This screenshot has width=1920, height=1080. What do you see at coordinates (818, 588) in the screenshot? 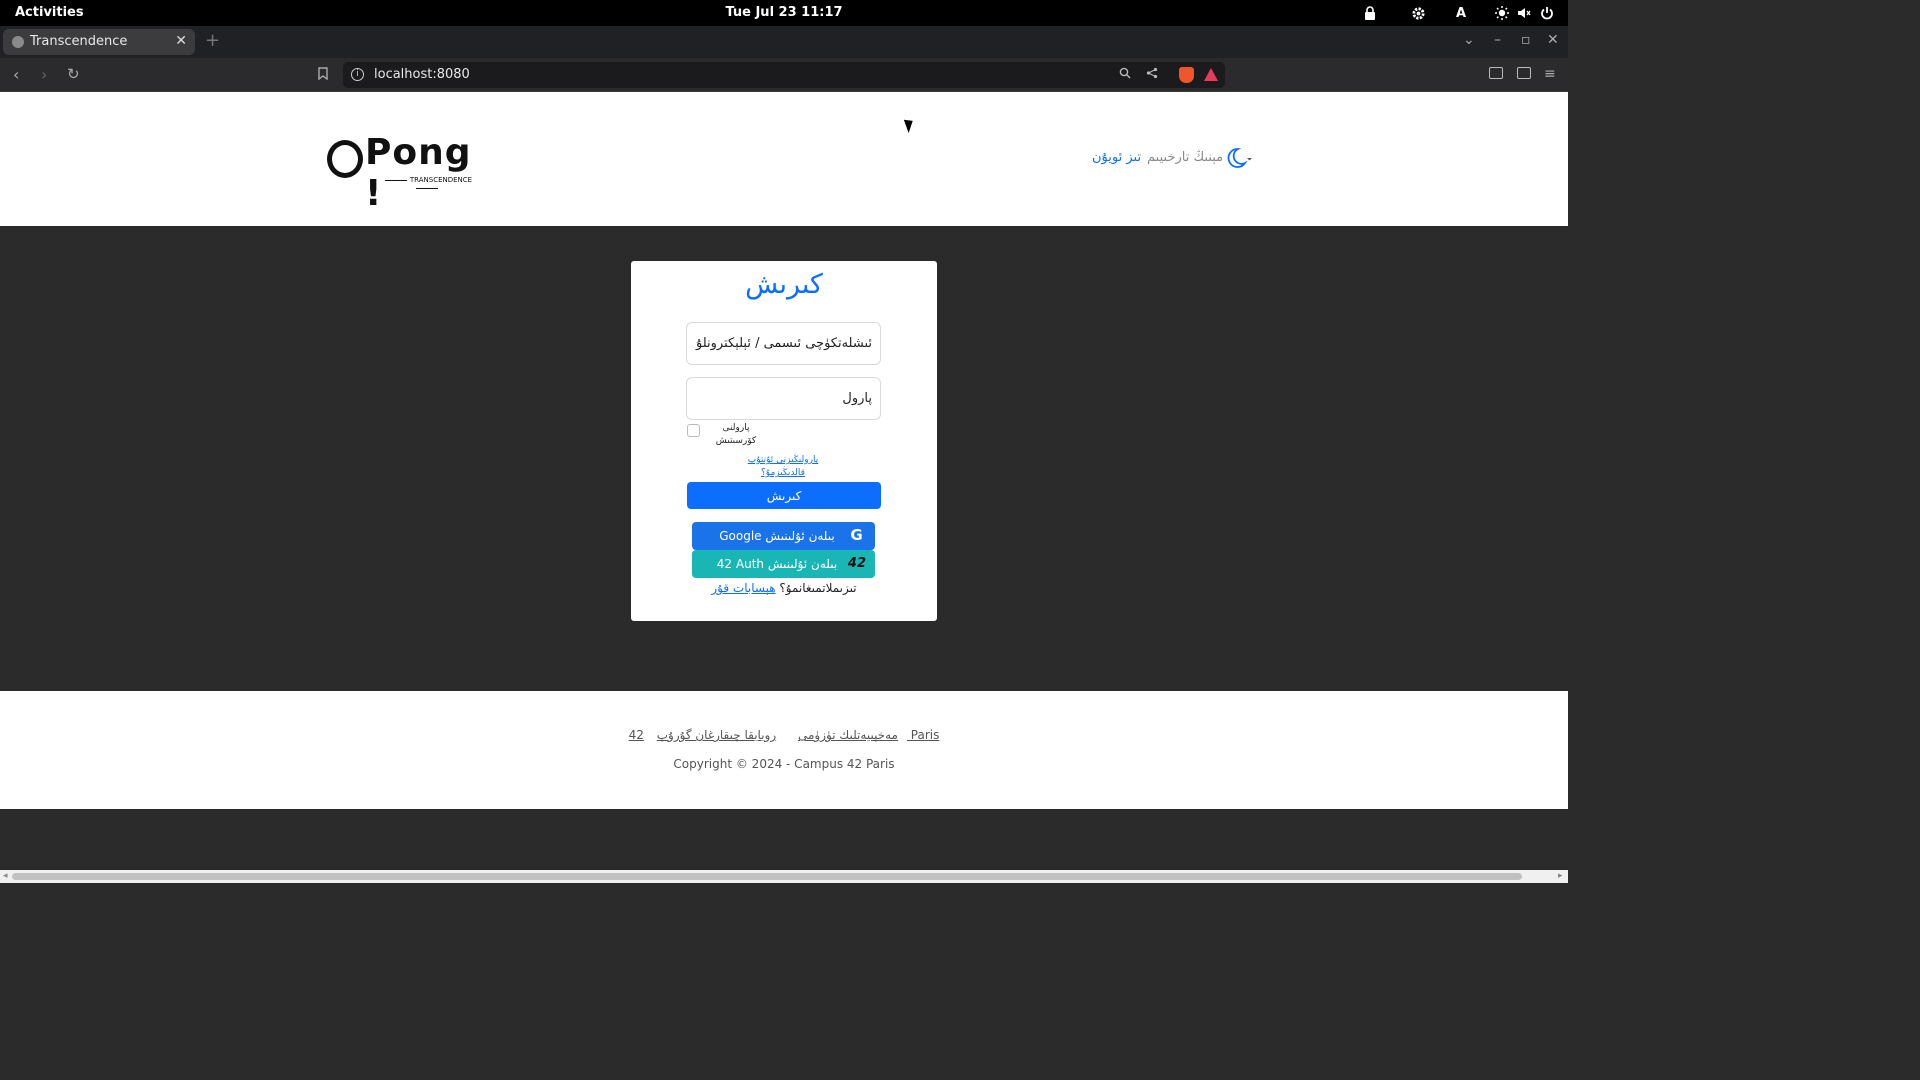
I see `signup-prompt-text: تىزىملاتمىغانمۇ؟` at bounding box center [818, 588].